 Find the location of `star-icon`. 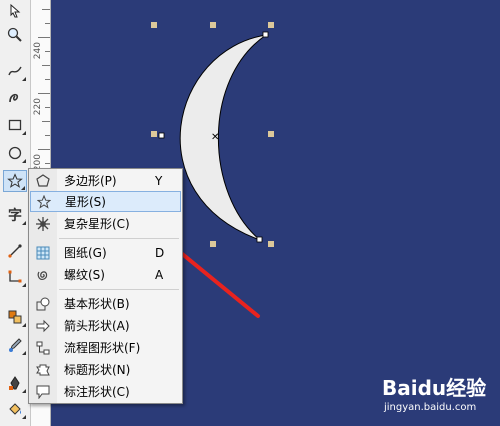

star-icon is located at coordinates (44, 201).